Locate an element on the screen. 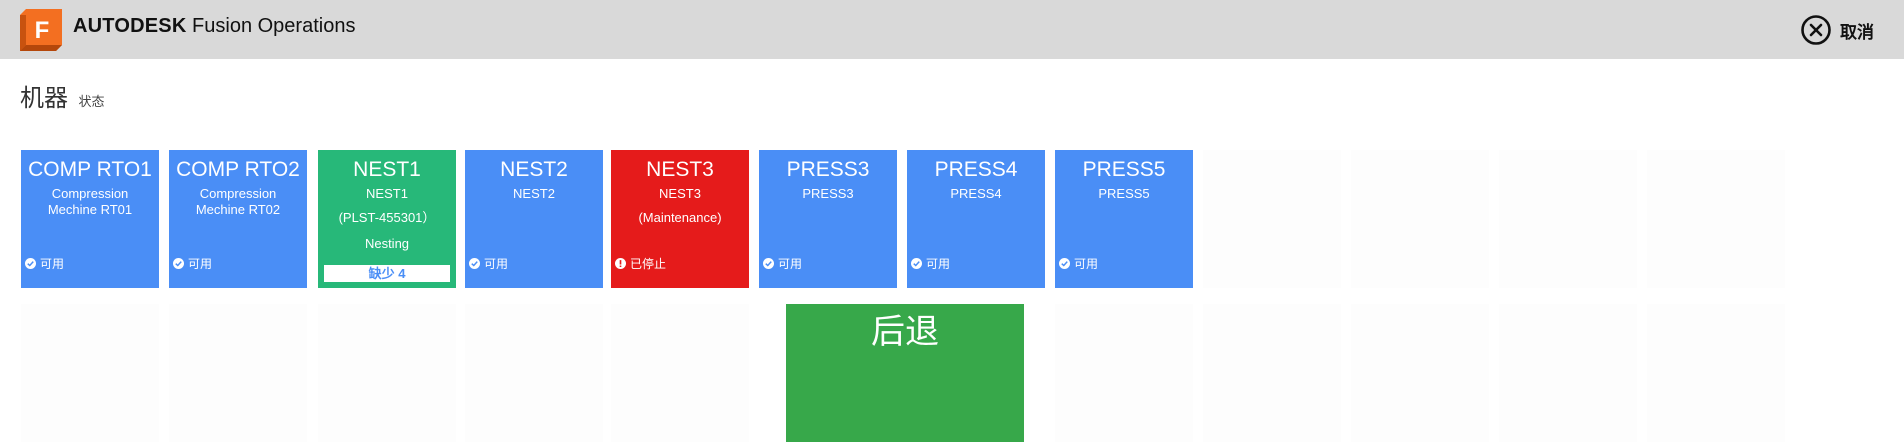 The image size is (1904, 448). back-button: 后退 is located at coordinates (905, 373).